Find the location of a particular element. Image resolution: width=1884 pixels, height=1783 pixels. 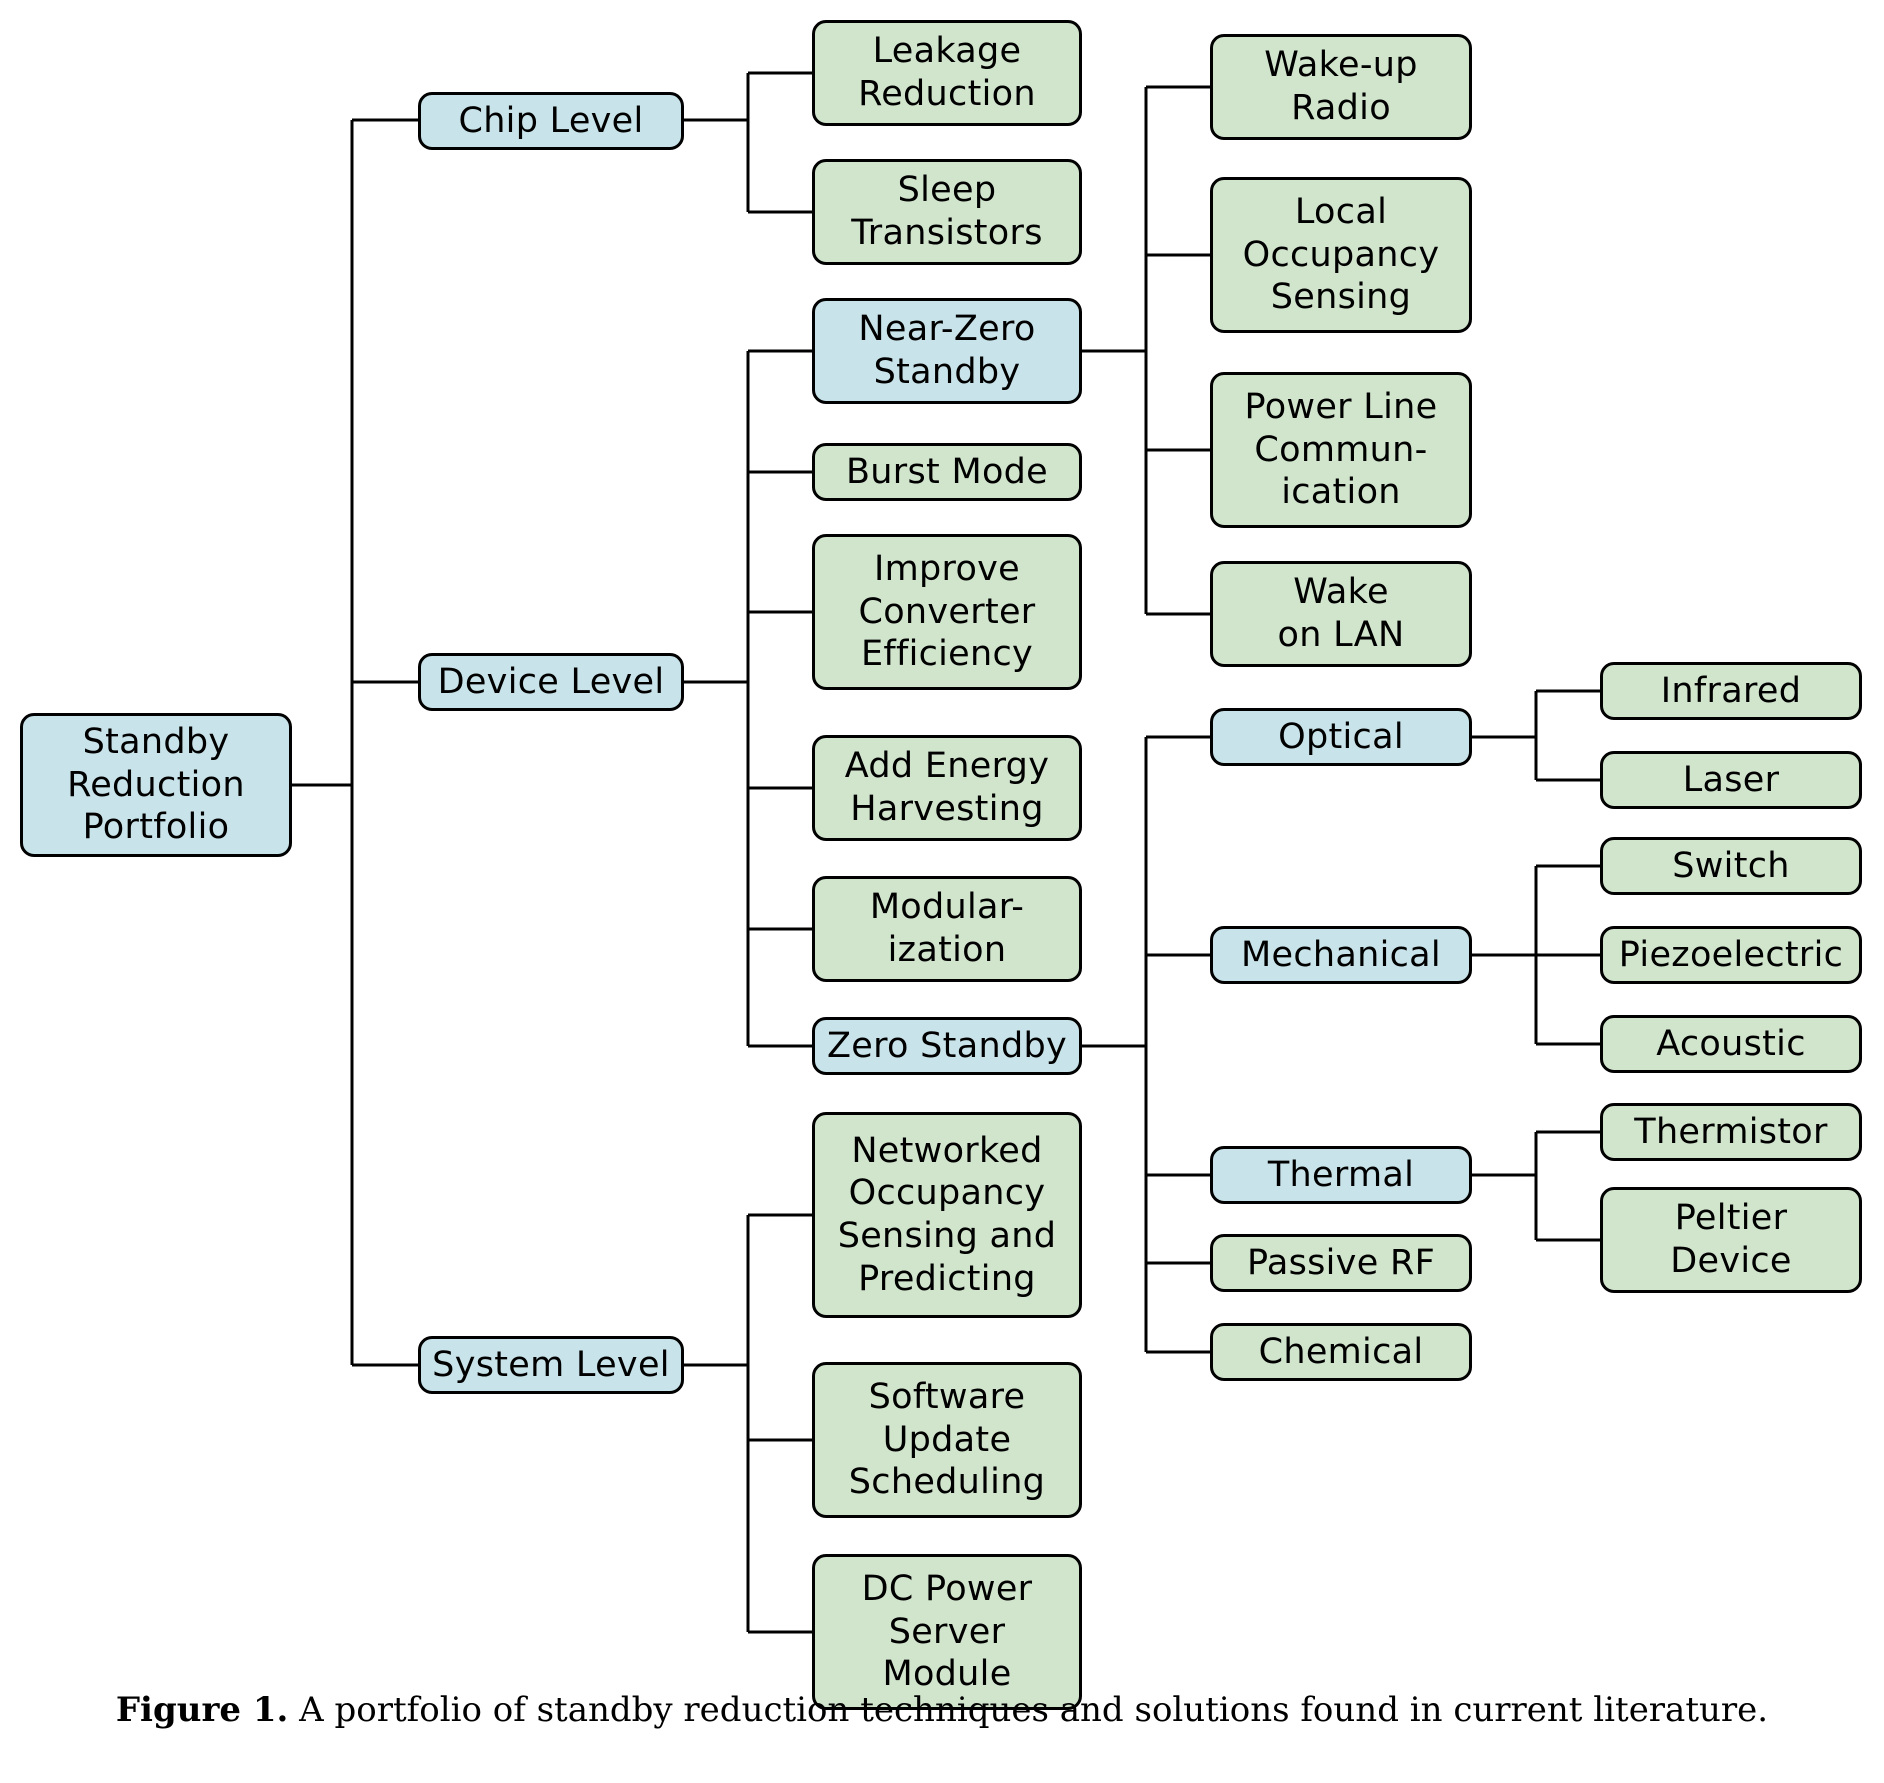

node-dc-power-server-module: DC Power Server Module is located at coordinates (947, 1632).